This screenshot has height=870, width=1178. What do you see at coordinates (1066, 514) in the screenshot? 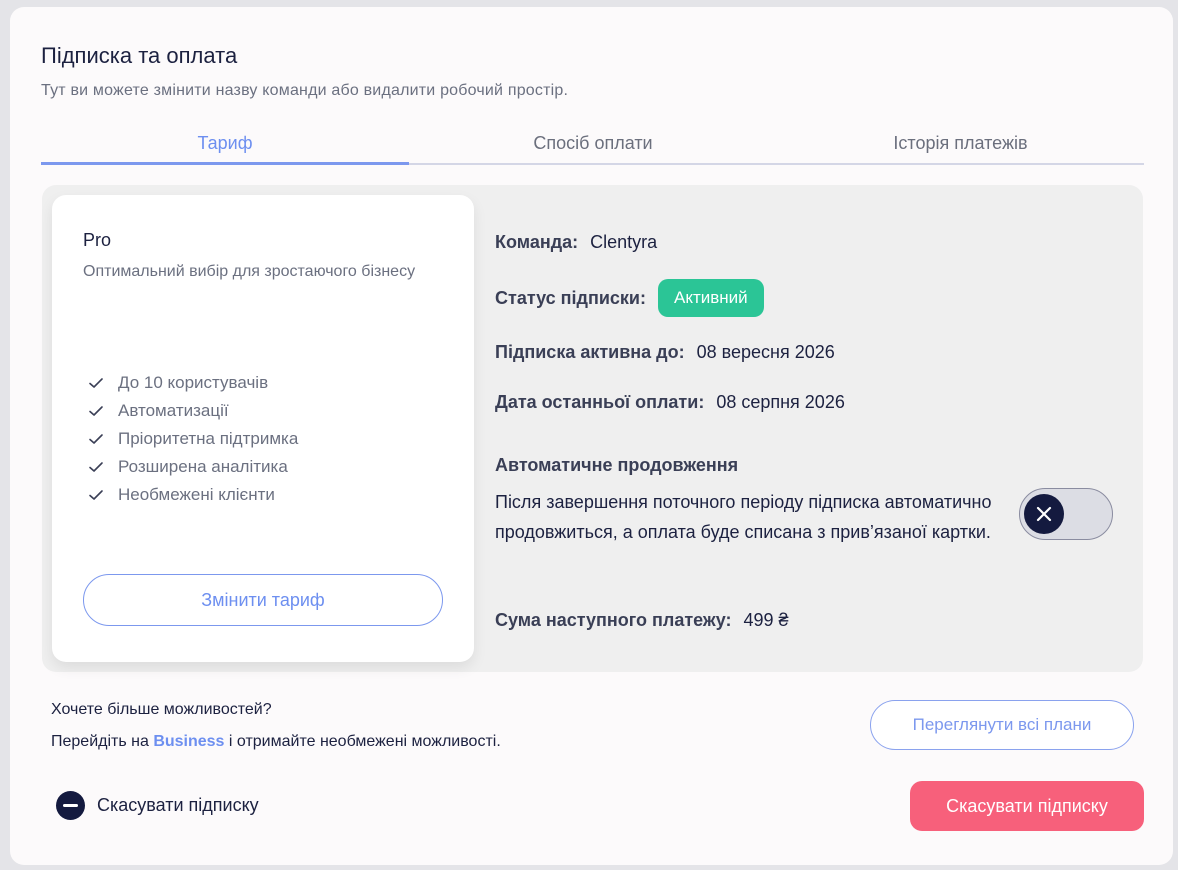
I see `auto-renew-toggle` at bounding box center [1066, 514].